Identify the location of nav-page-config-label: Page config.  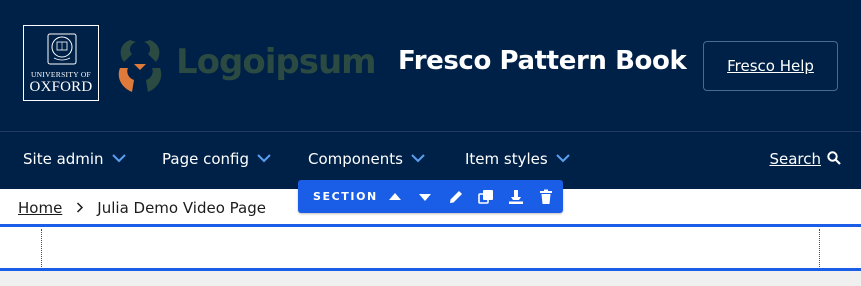
(205, 159).